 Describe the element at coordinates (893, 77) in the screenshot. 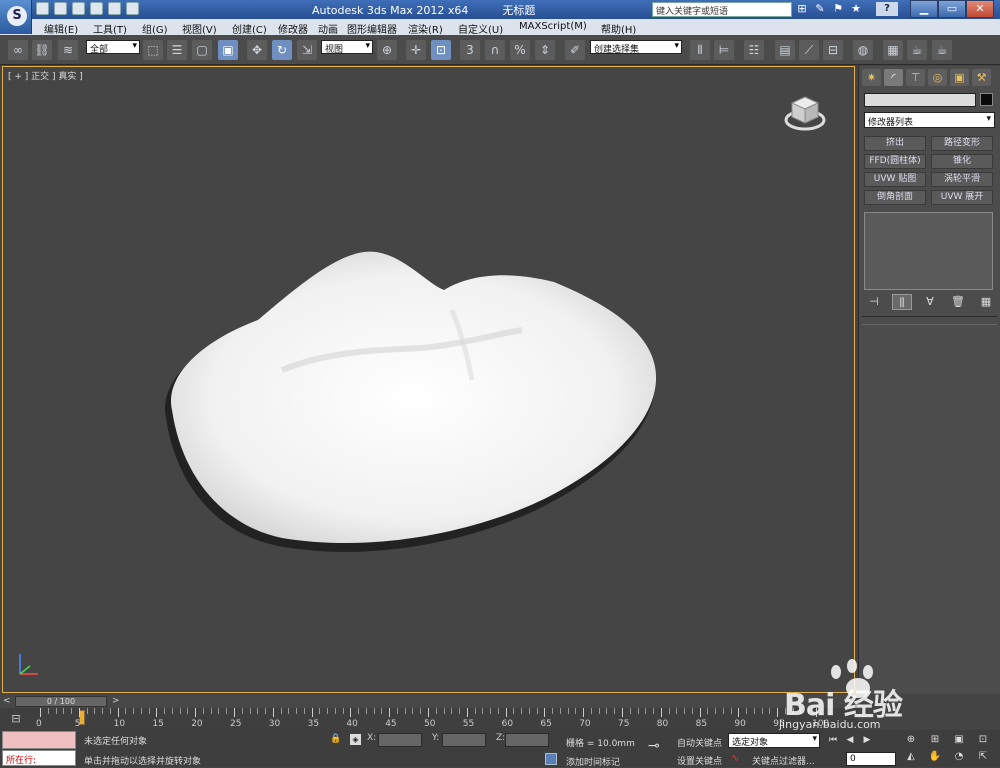

I see `modify-tab-icon: ◜` at that location.